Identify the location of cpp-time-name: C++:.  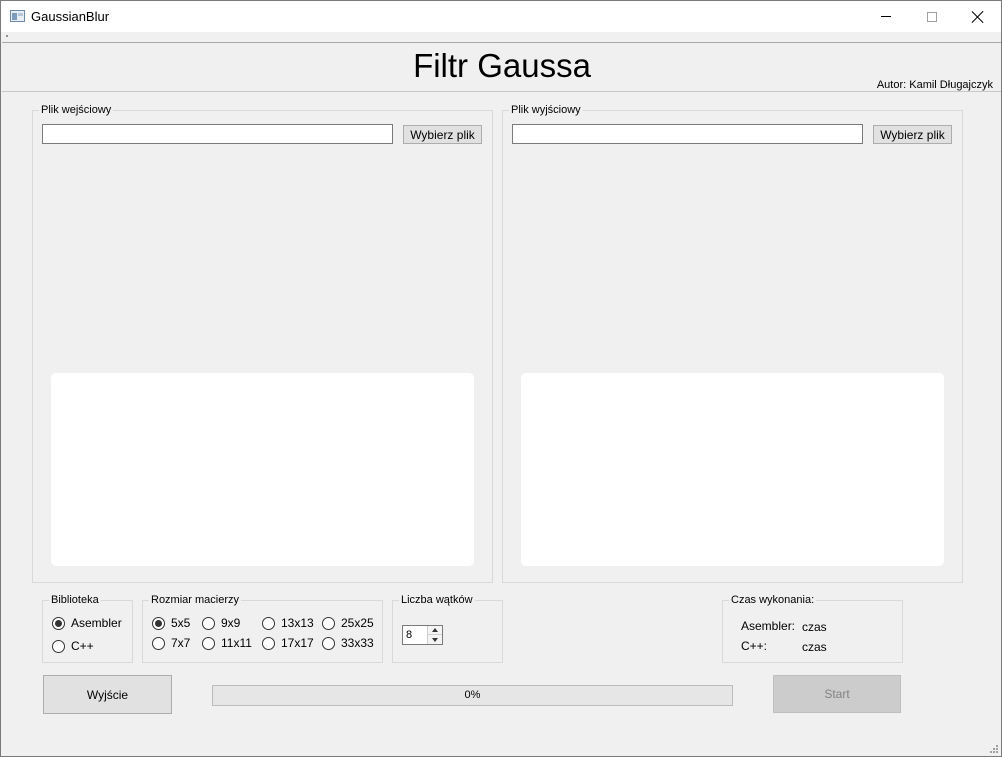
(754, 646).